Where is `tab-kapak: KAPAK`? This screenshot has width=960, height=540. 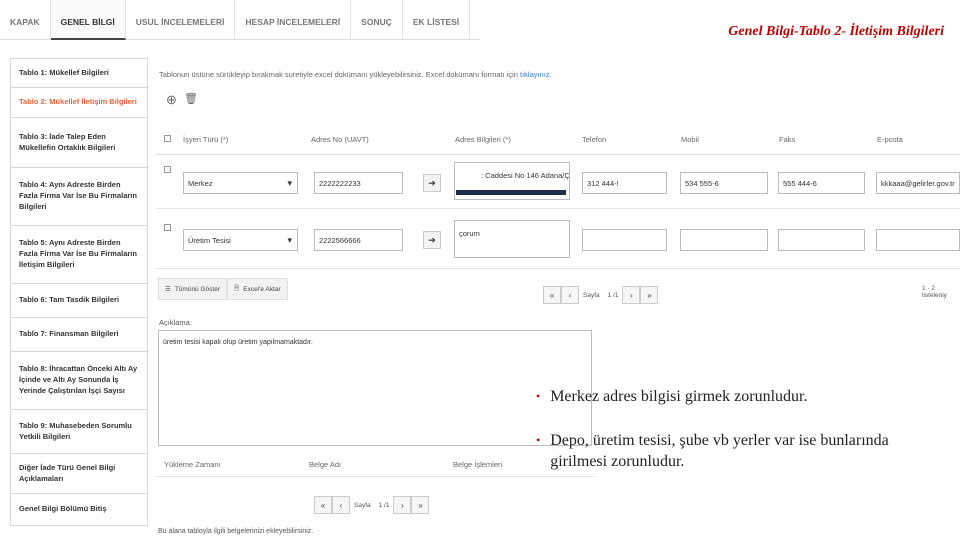 tab-kapak: KAPAK is located at coordinates (25, 20).